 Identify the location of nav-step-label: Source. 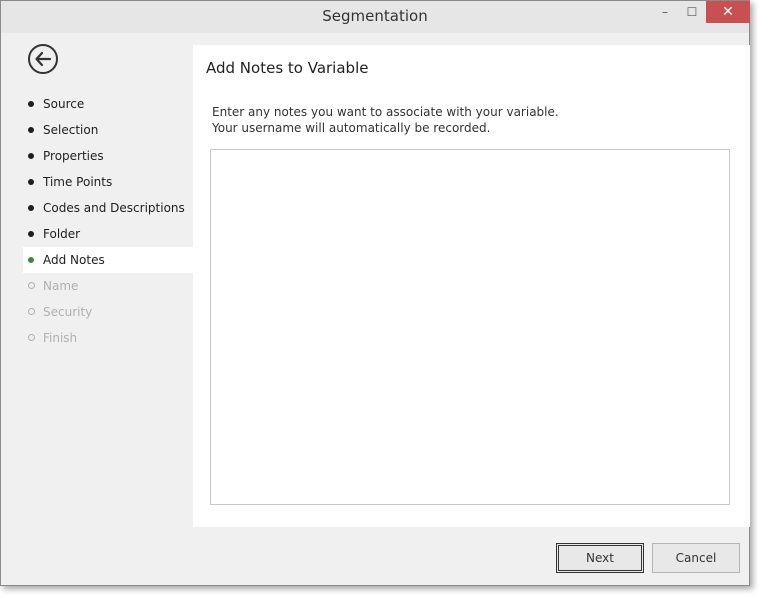
(64, 104).